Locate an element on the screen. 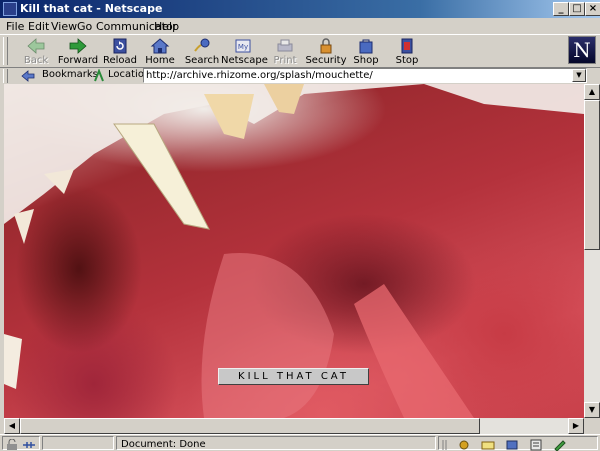  connection-status is located at coordinates (21, 443).